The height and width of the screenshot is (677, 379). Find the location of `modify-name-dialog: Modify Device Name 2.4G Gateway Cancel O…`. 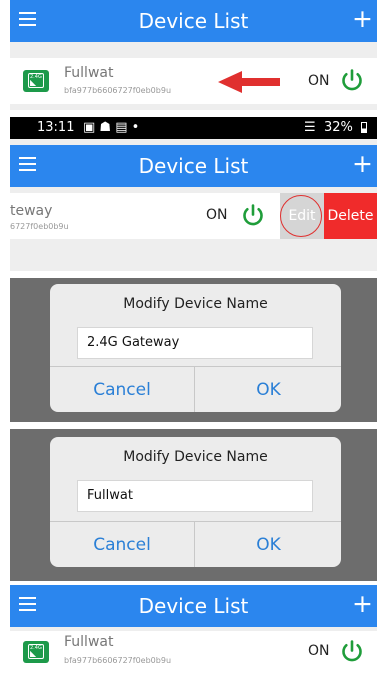

modify-name-dialog: Modify Device Name 2.4G Gateway Cancel O… is located at coordinates (195, 348).